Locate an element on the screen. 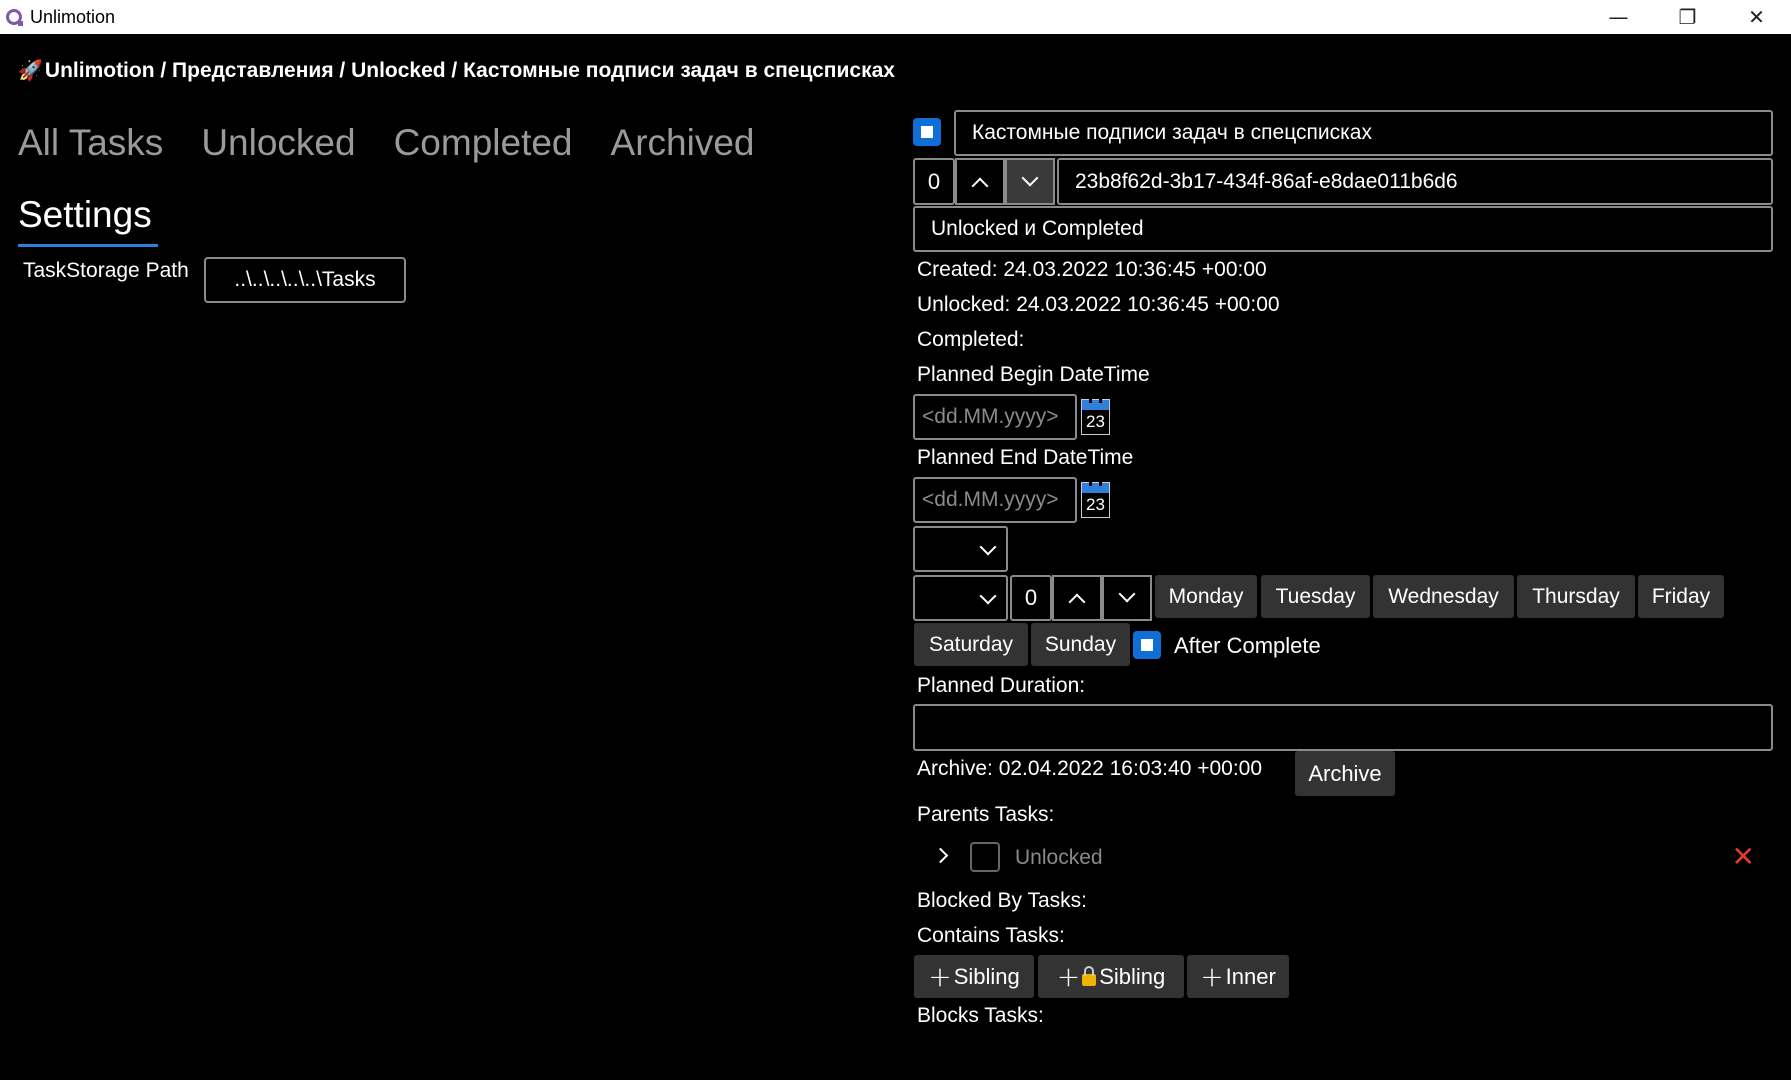  day-monday-toggle: Monday is located at coordinates (1206, 596).